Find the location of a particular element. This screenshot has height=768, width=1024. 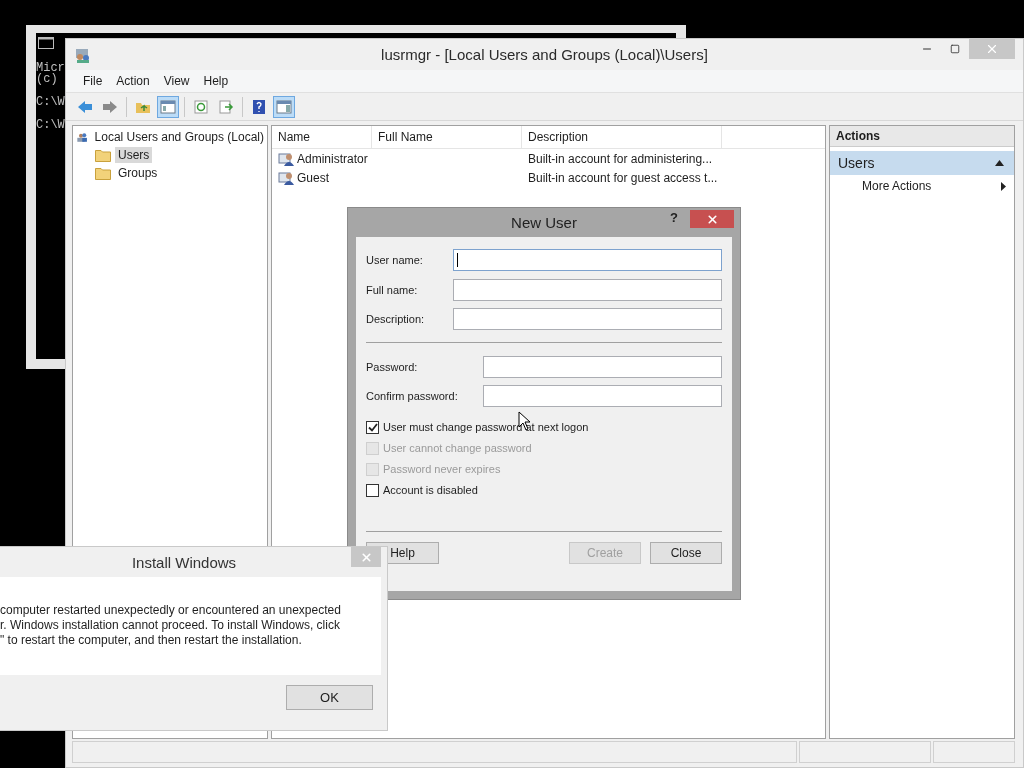

dialog-button: Close is located at coordinates (686, 552).